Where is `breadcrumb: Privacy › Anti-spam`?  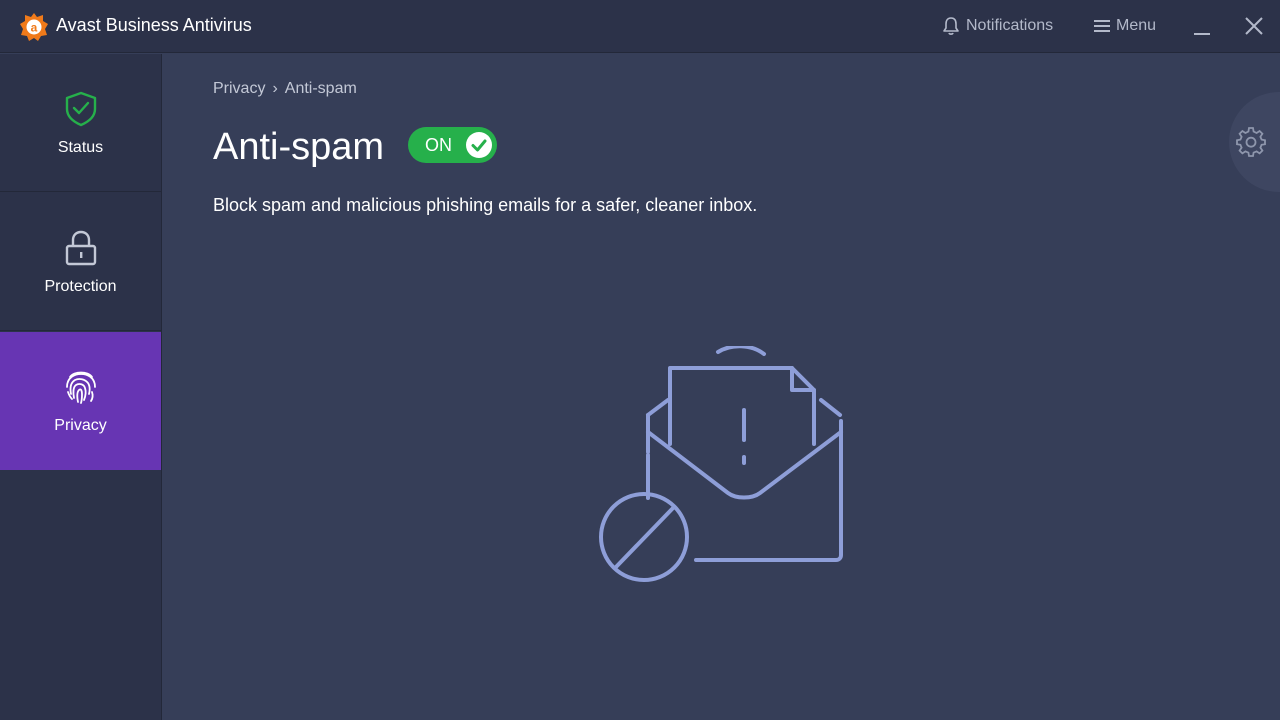
breadcrumb: Privacy › Anti-spam is located at coordinates (285, 89).